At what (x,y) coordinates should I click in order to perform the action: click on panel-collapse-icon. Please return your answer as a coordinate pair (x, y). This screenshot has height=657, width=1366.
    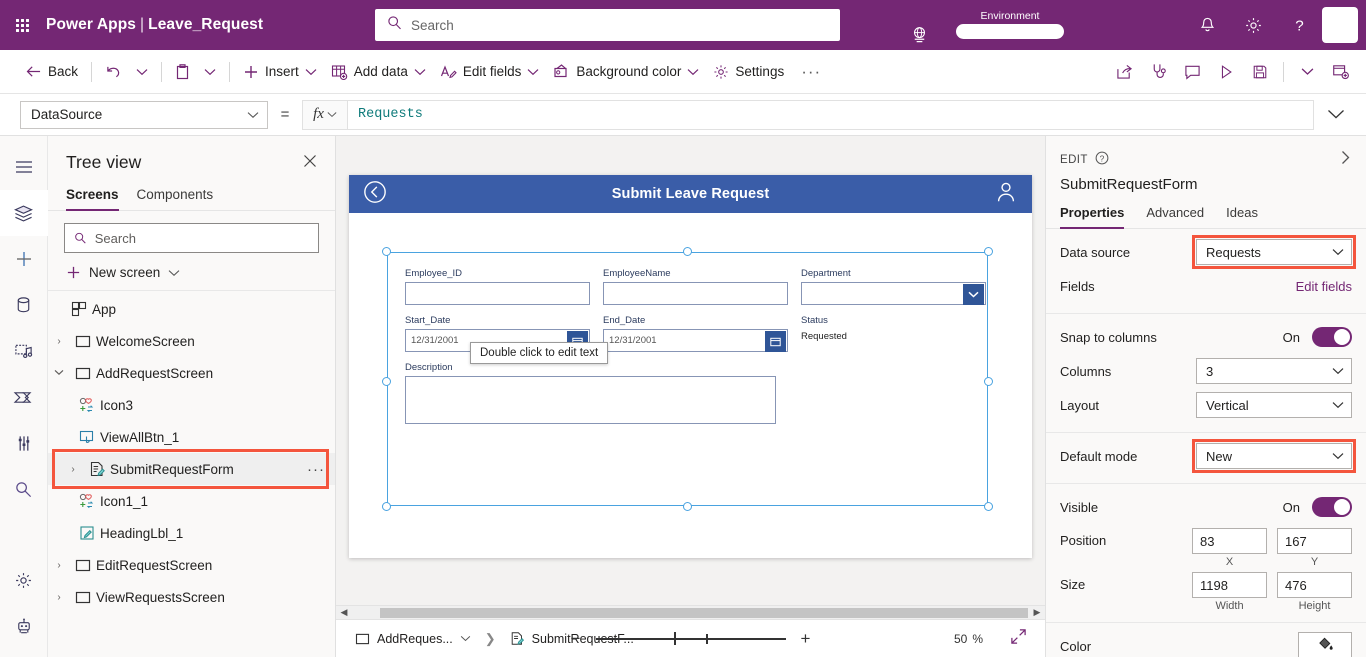
    Looking at the image, I should click on (1345, 160).